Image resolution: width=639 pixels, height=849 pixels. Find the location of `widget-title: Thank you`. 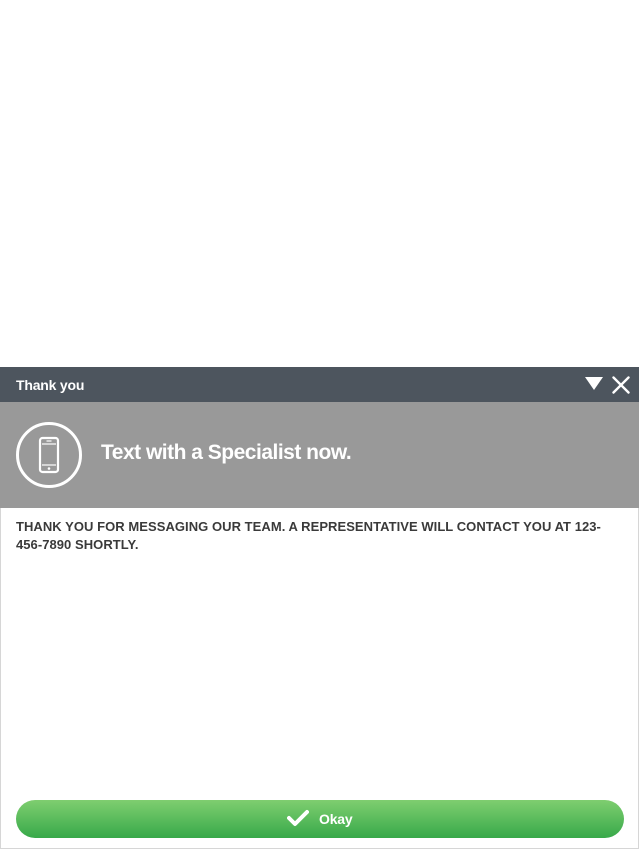

widget-title: Thank you is located at coordinates (50, 385).